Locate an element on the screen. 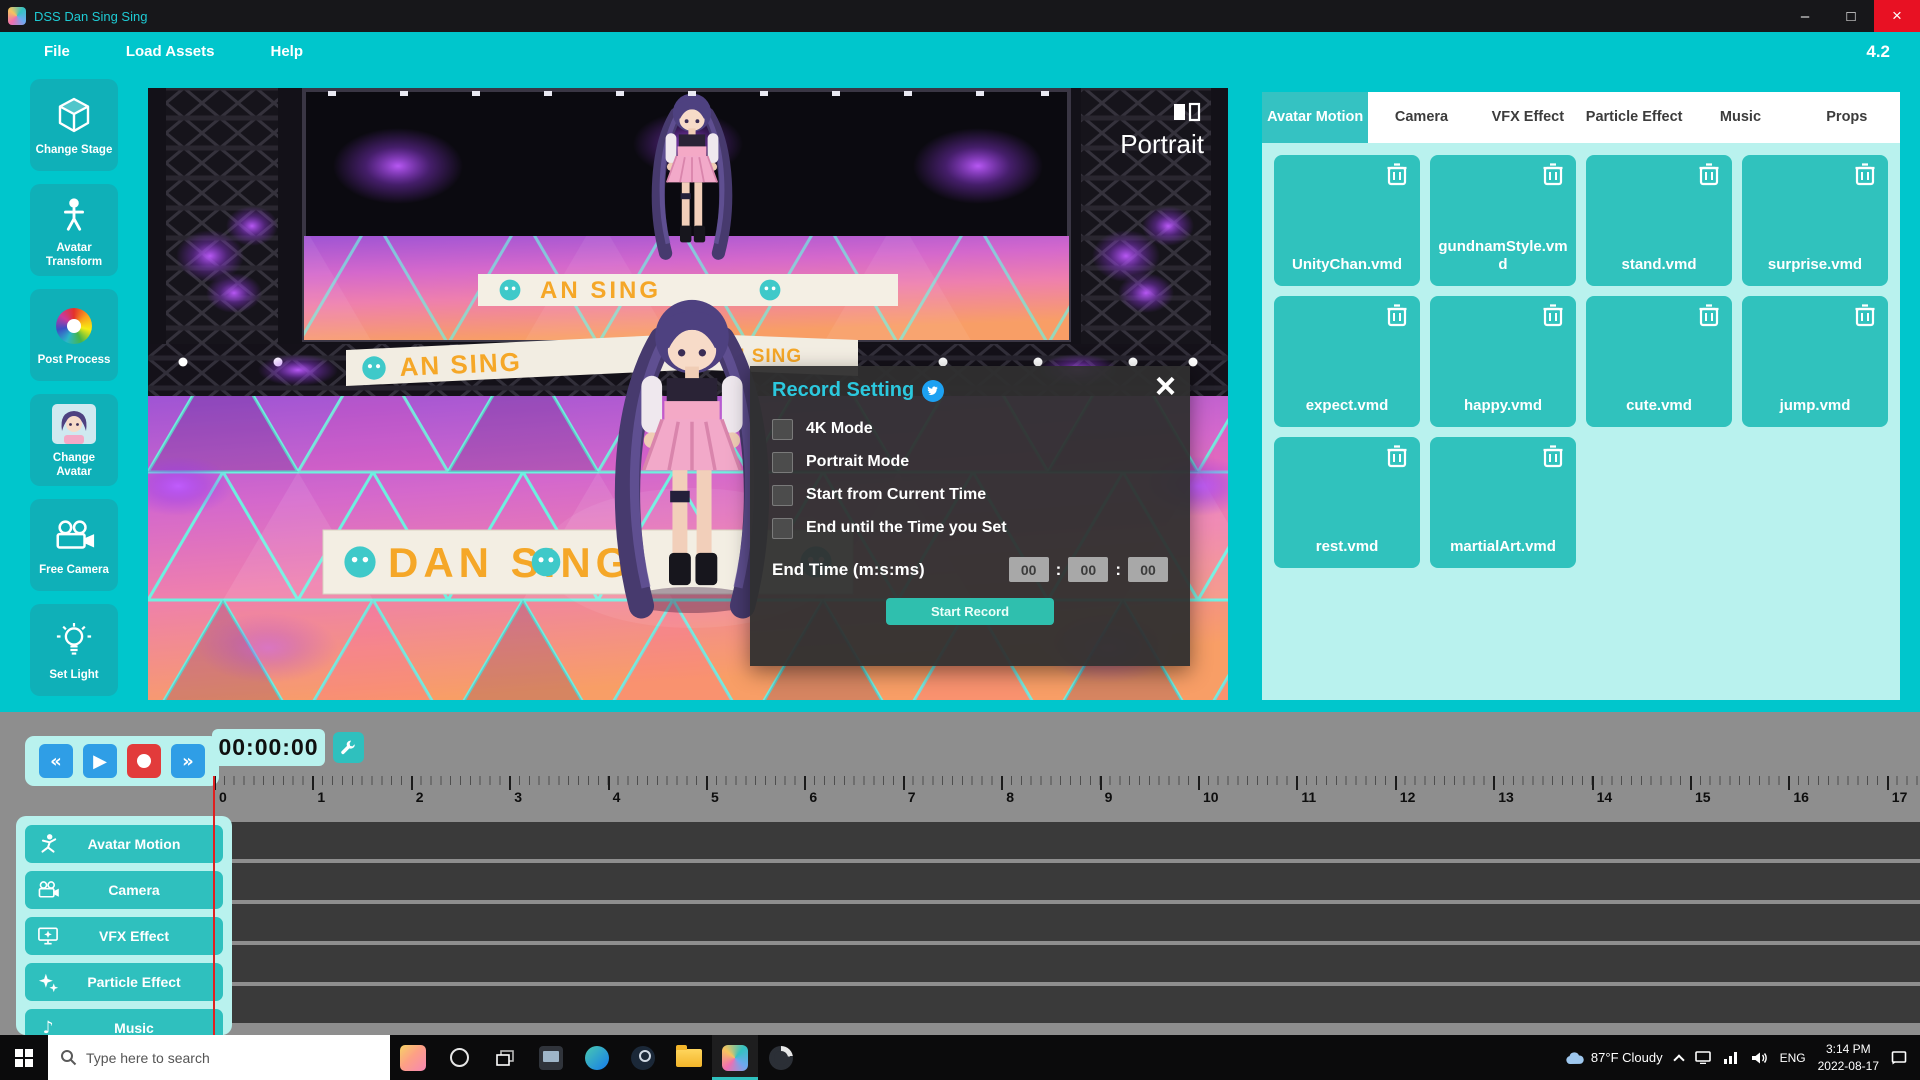 This screenshot has width=1920, height=1080. track-camera-button: Camera is located at coordinates (124, 890).